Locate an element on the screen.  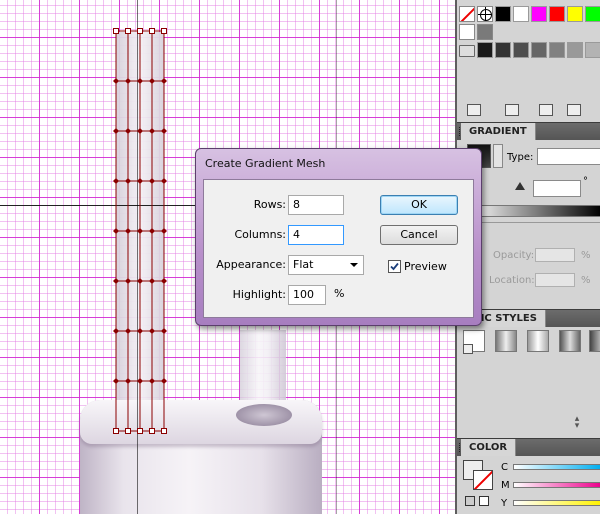
gradient-slider-bar is located at coordinates (533, 211).